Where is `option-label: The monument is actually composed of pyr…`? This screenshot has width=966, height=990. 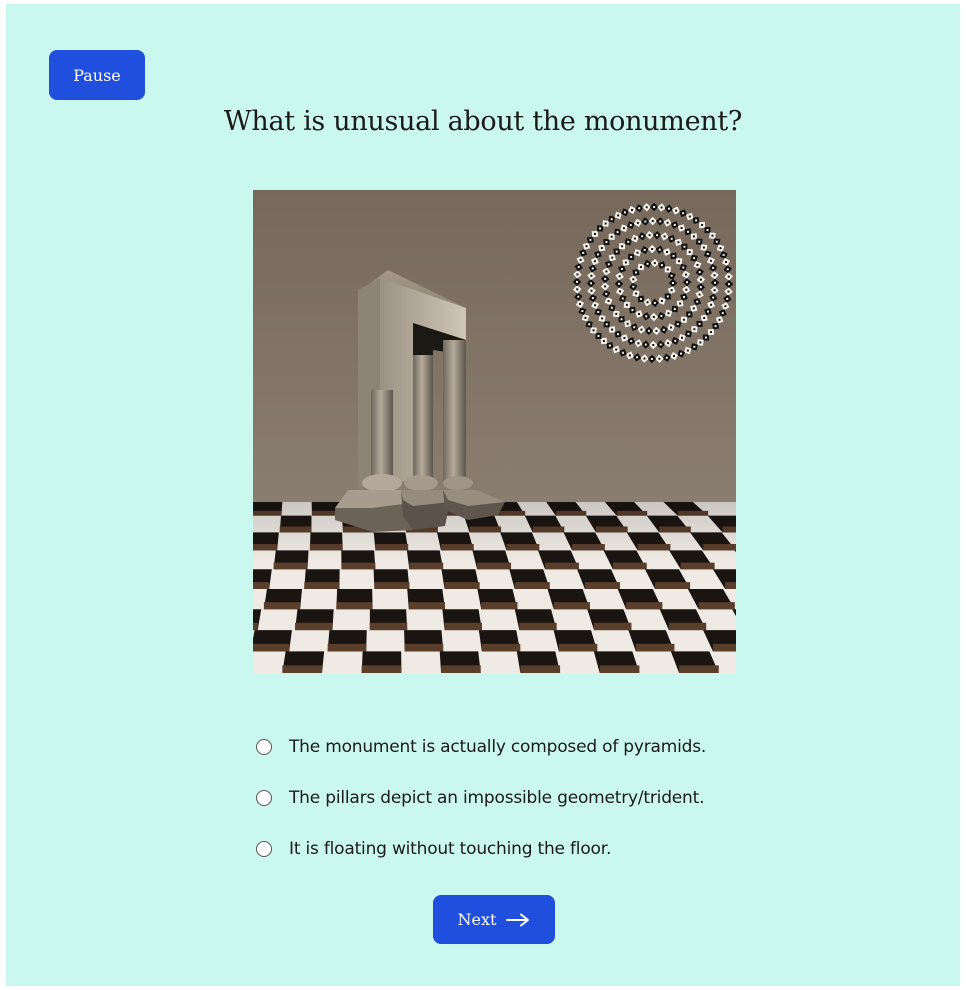
option-label: The monument is actually composed of pyr… is located at coordinates (498, 747).